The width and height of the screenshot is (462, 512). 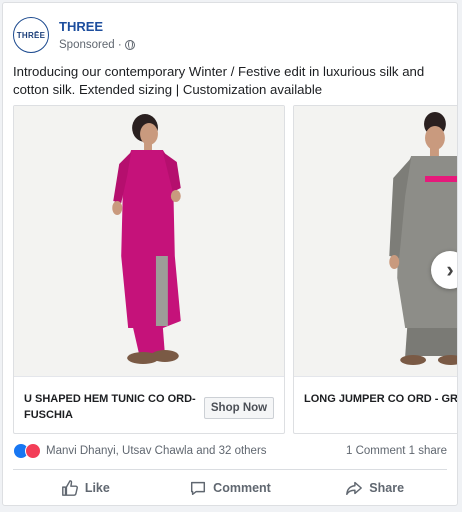 What do you see at coordinates (230, 469) in the screenshot?
I see `divider` at bounding box center [230, 469].